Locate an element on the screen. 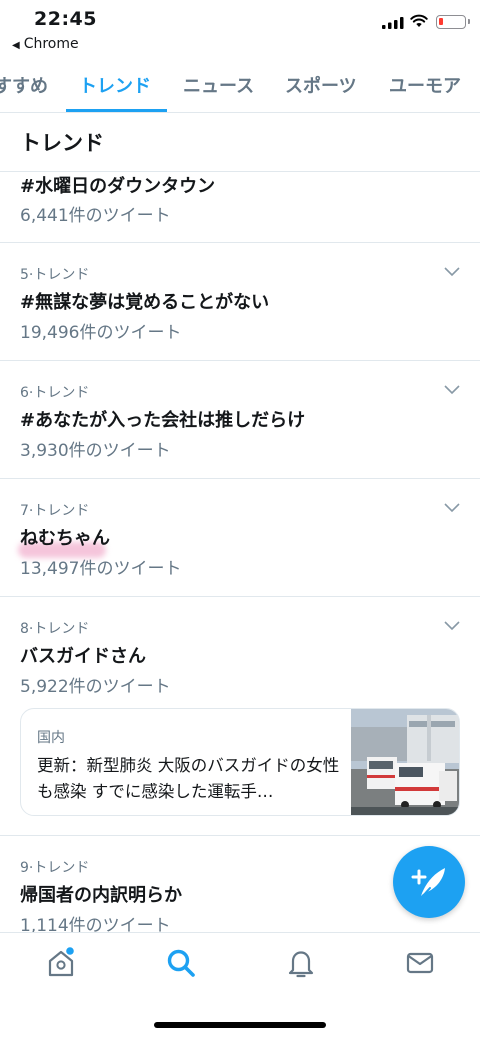 Image resolution: width=480 pixels, height=1040 pixels. active-tab-indicator is located at coordinates (116, 110).